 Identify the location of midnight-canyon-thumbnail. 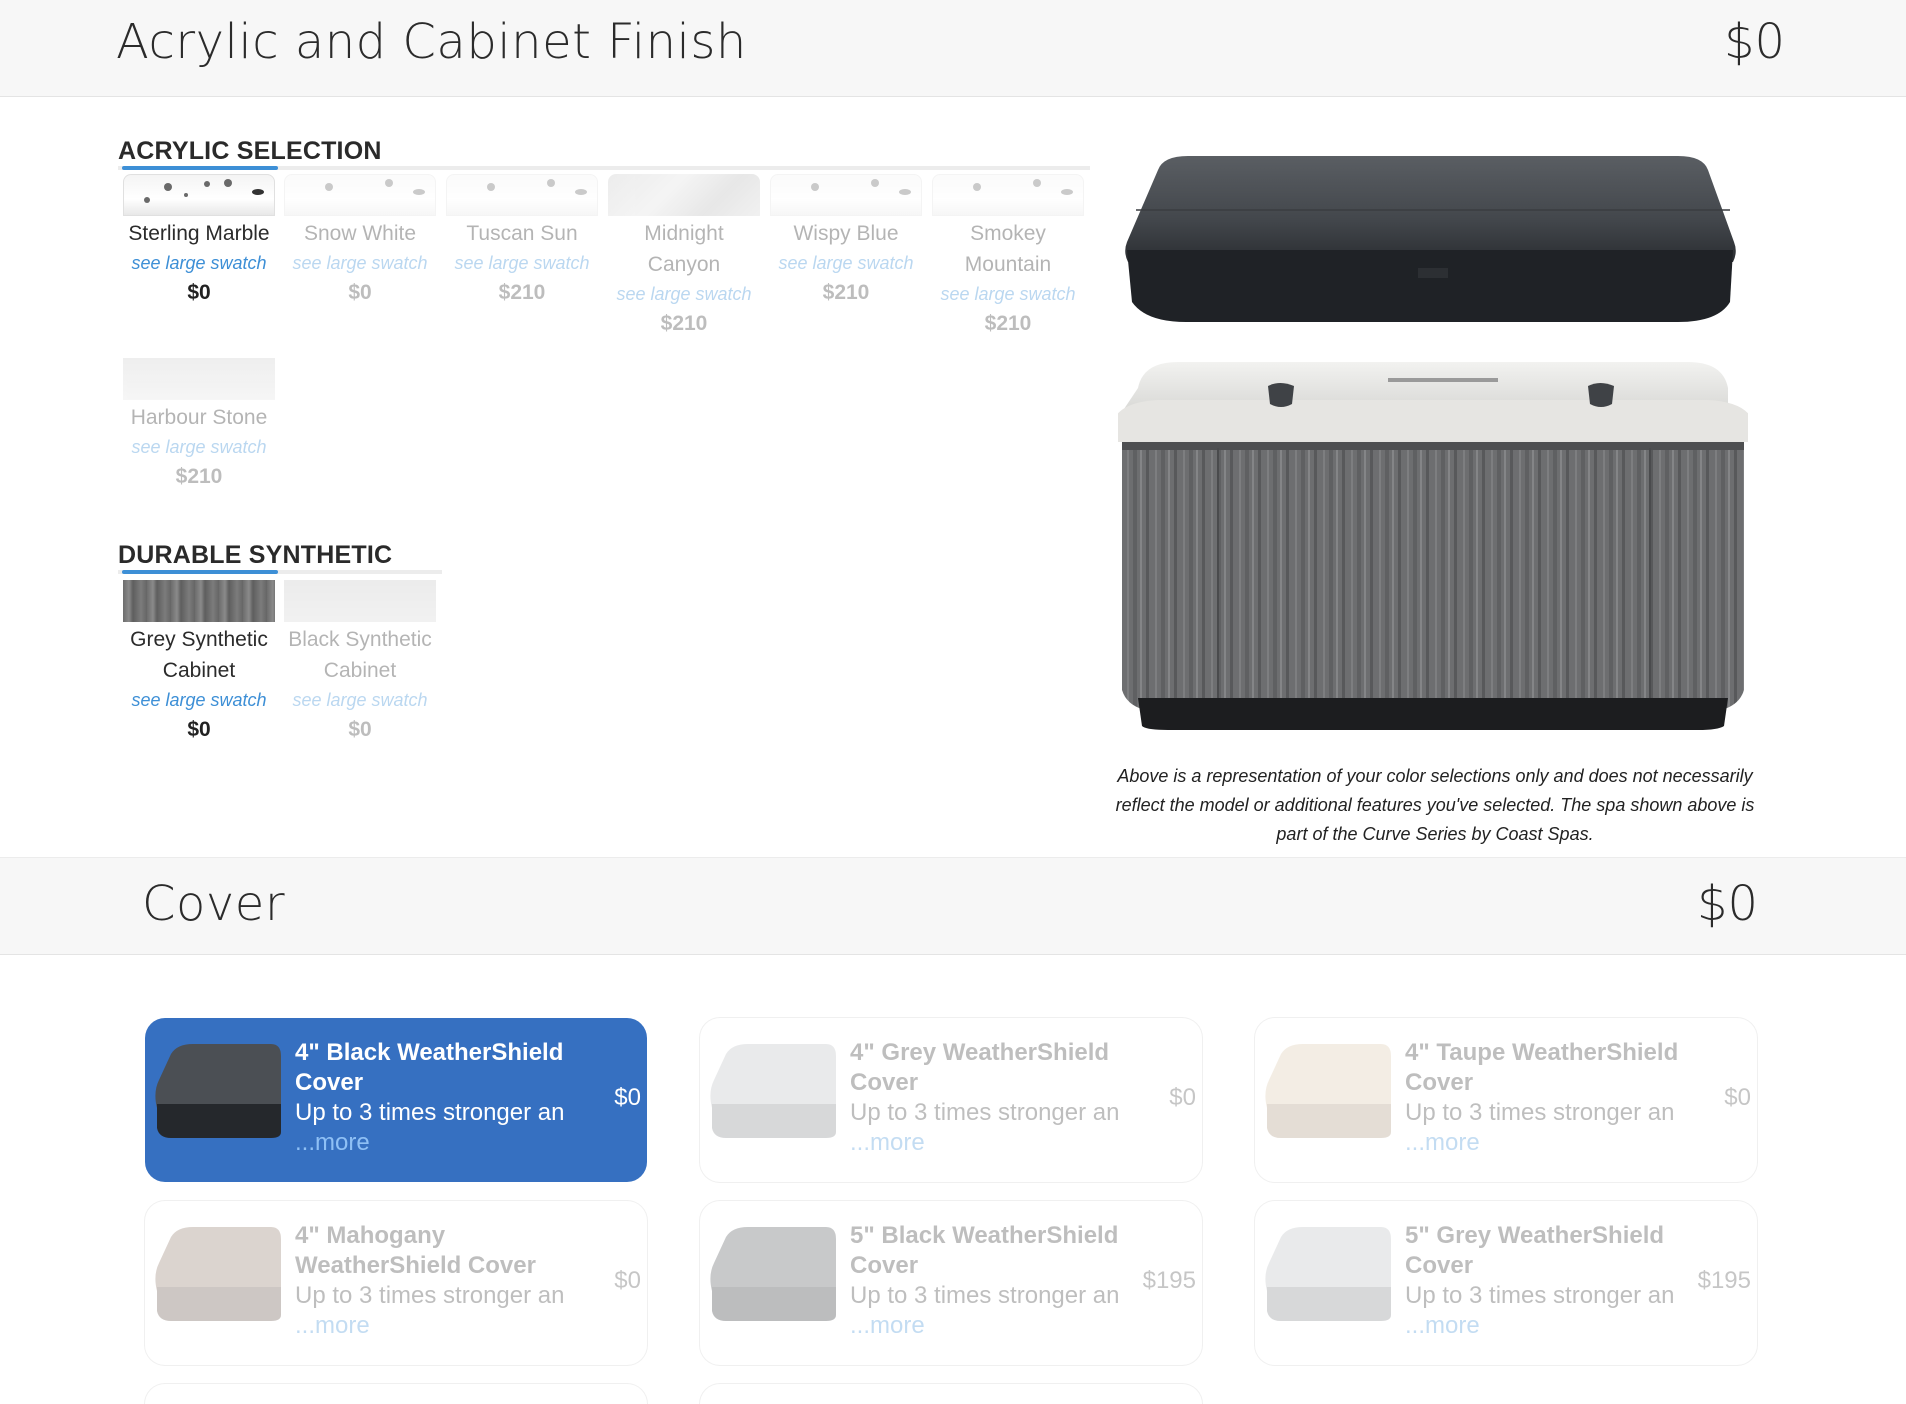
(684, 195).